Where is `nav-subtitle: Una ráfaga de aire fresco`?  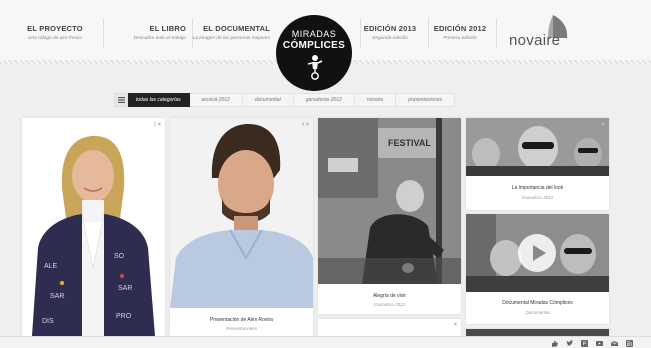
nav-subtitle: Una ráfaga de aire fresco is located at coordinates (55, 38).